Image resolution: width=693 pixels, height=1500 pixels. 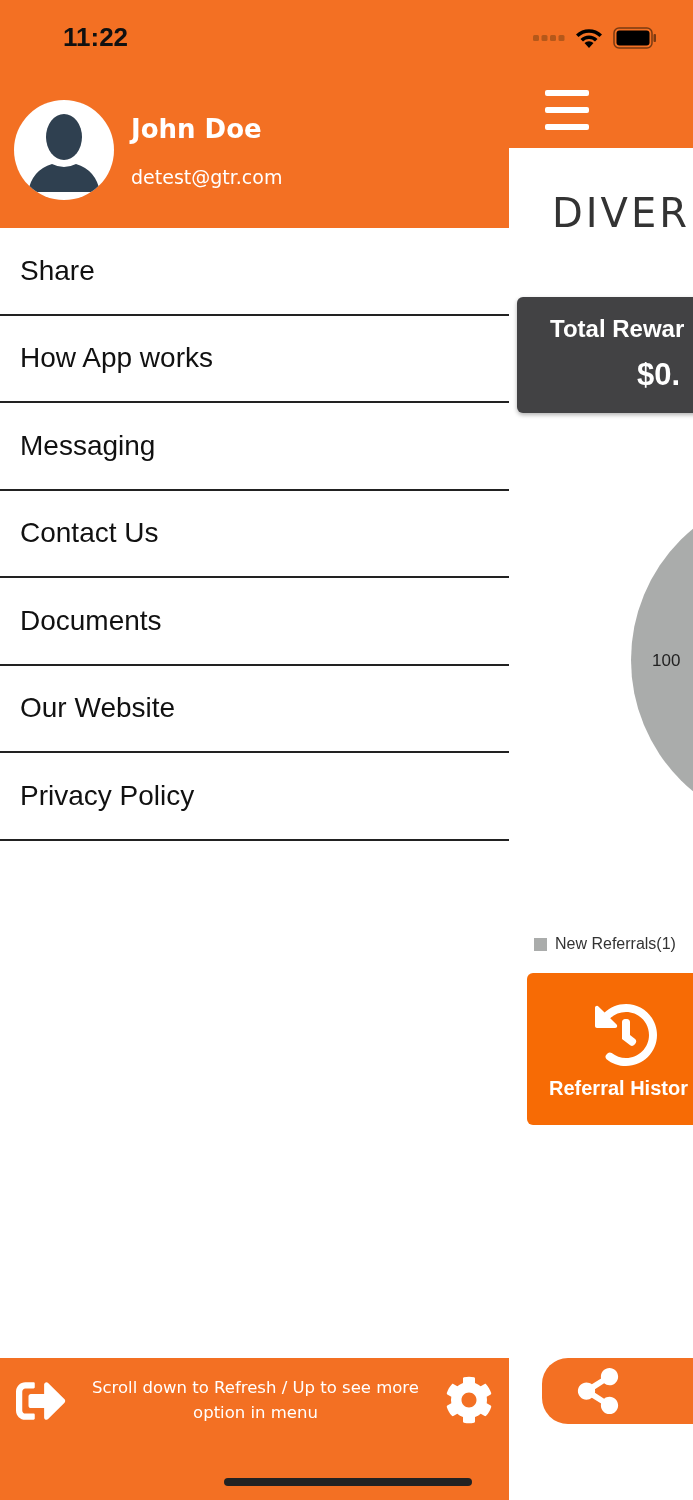 What do you see at coordinates (255, 1400) in the screenshot?
I see `refresh-hint: Scroll down to Refresh / Up to see more option in menu` at bounding box center [255, 1400].